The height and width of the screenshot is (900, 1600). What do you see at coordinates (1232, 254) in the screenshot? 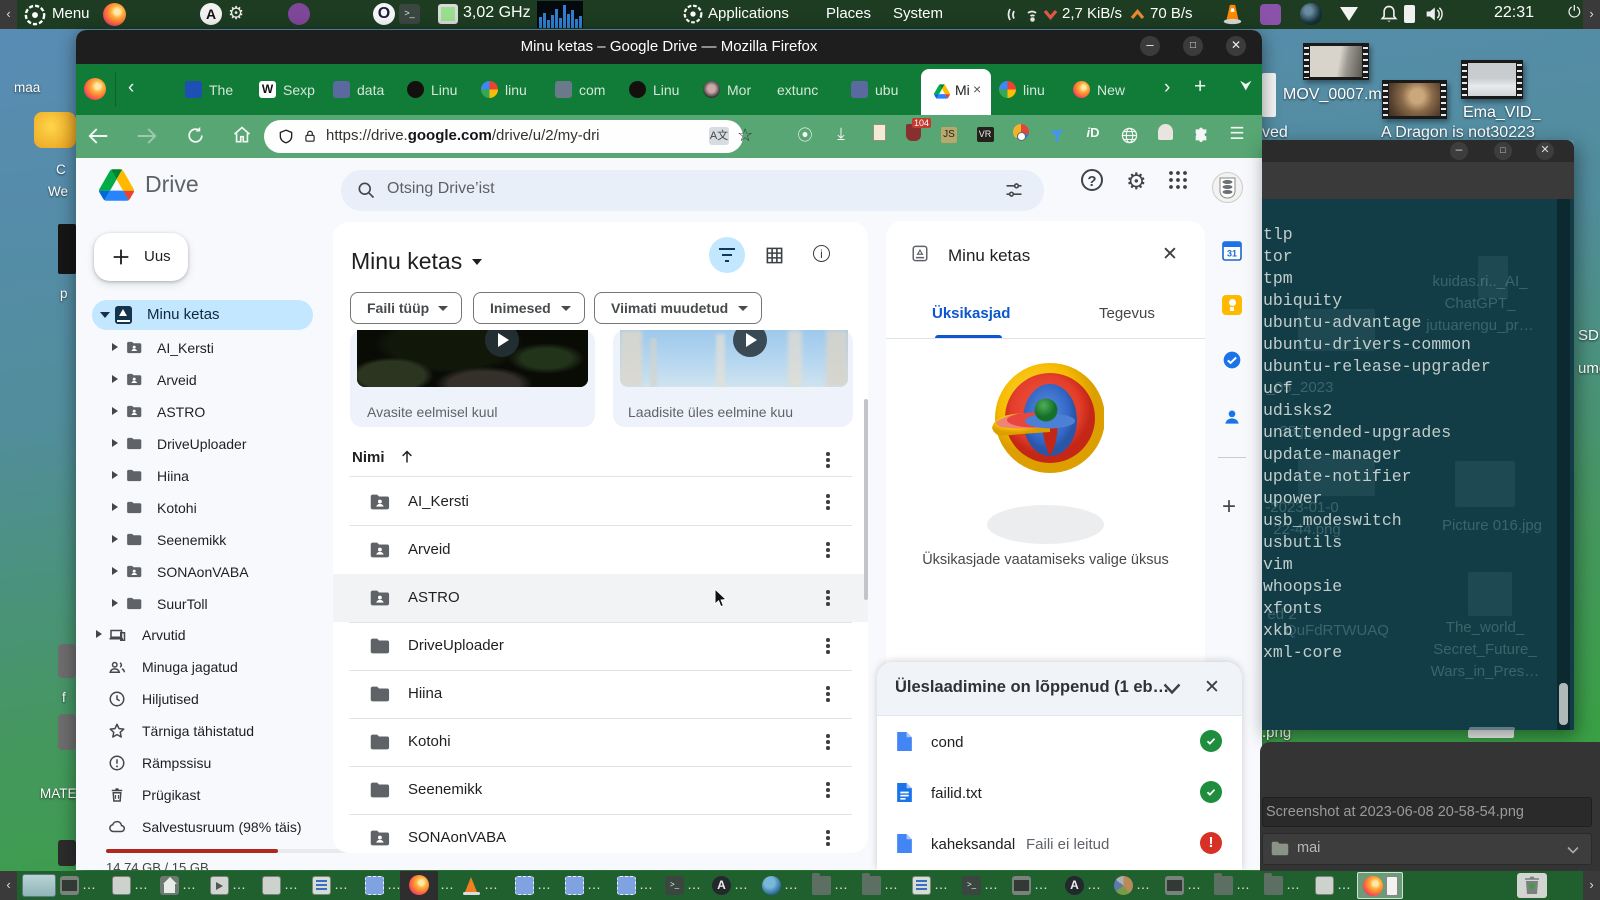
I see `svg-text: 31` at bounding box center [1232, 254].